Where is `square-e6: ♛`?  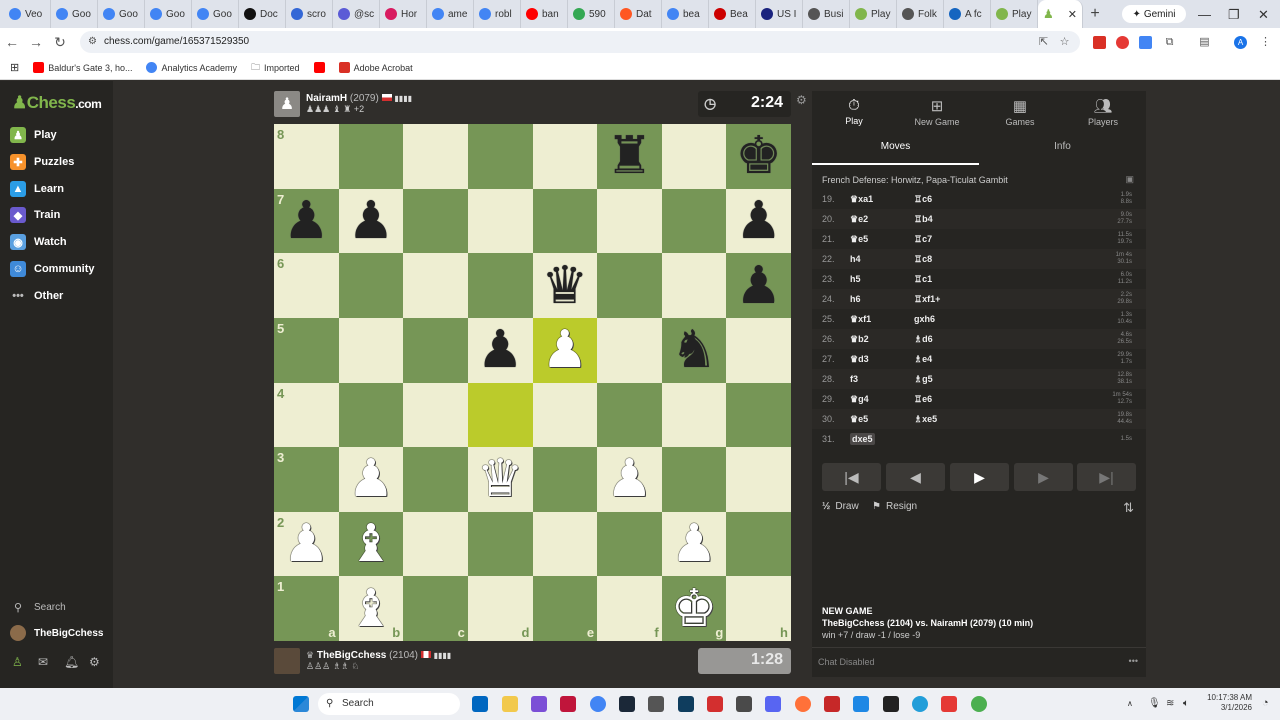
square-e6: ♛ is located at coordinates (565, 285).